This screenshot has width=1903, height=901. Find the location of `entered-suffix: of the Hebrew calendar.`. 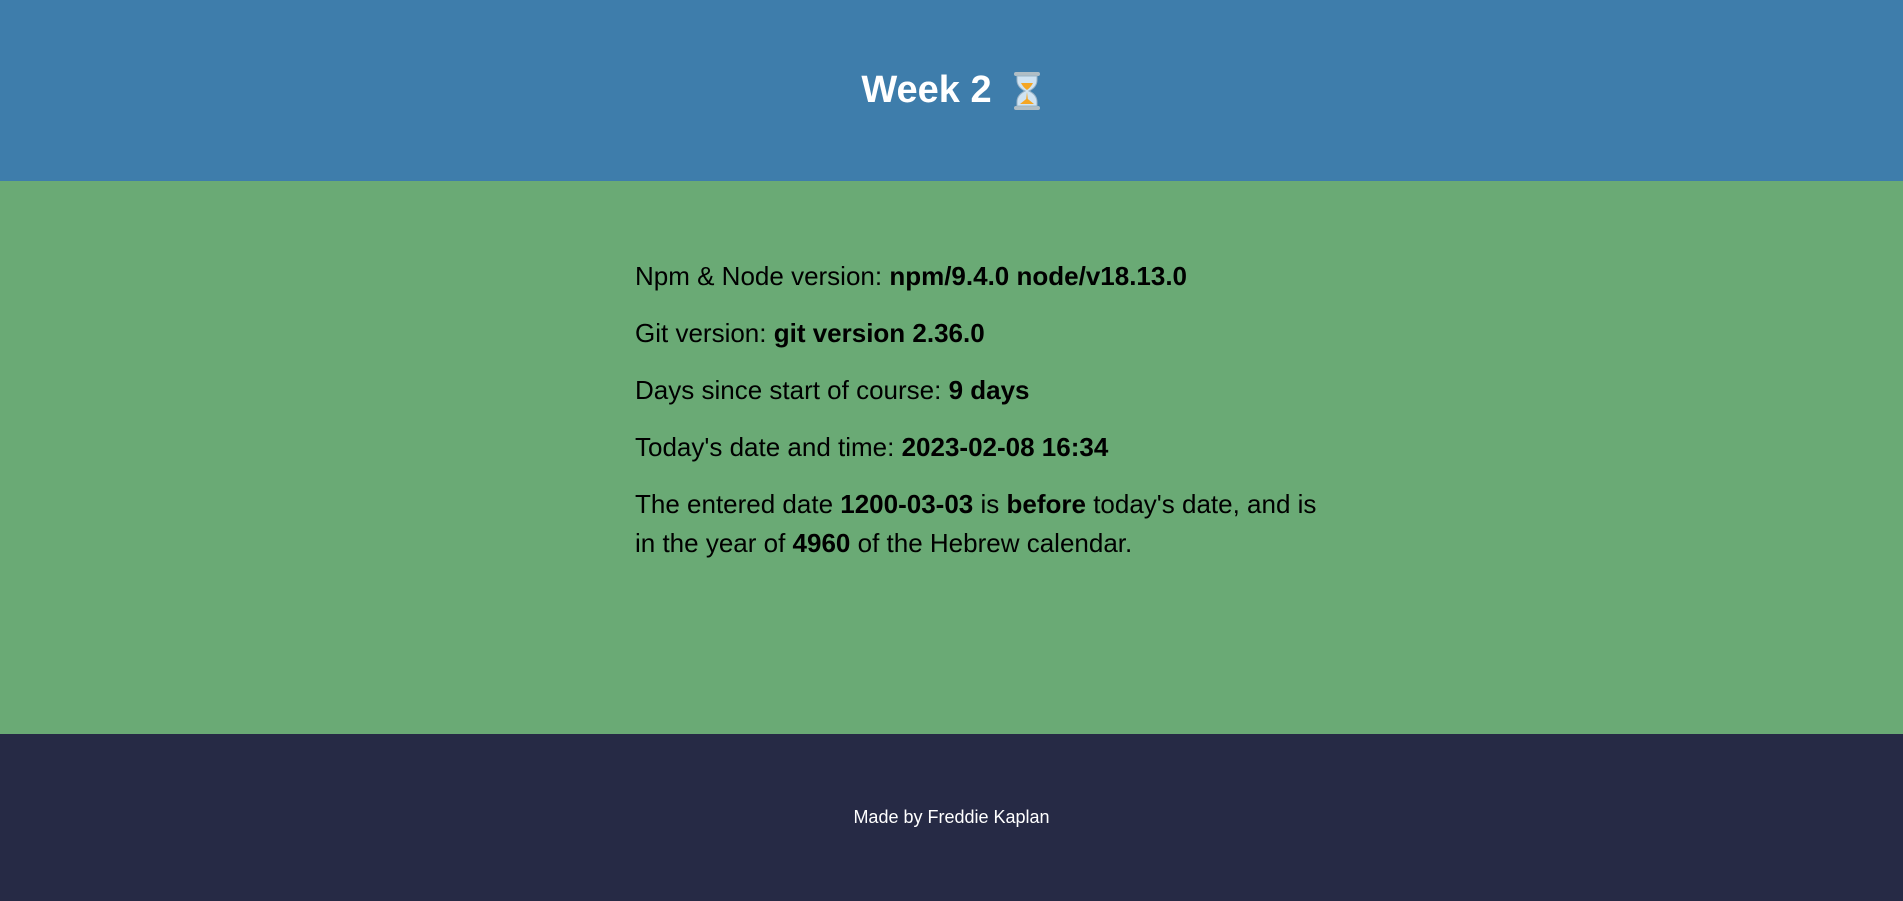

entered-suffix: of the Hebrew calendar. is located at coordinates (991, 543).